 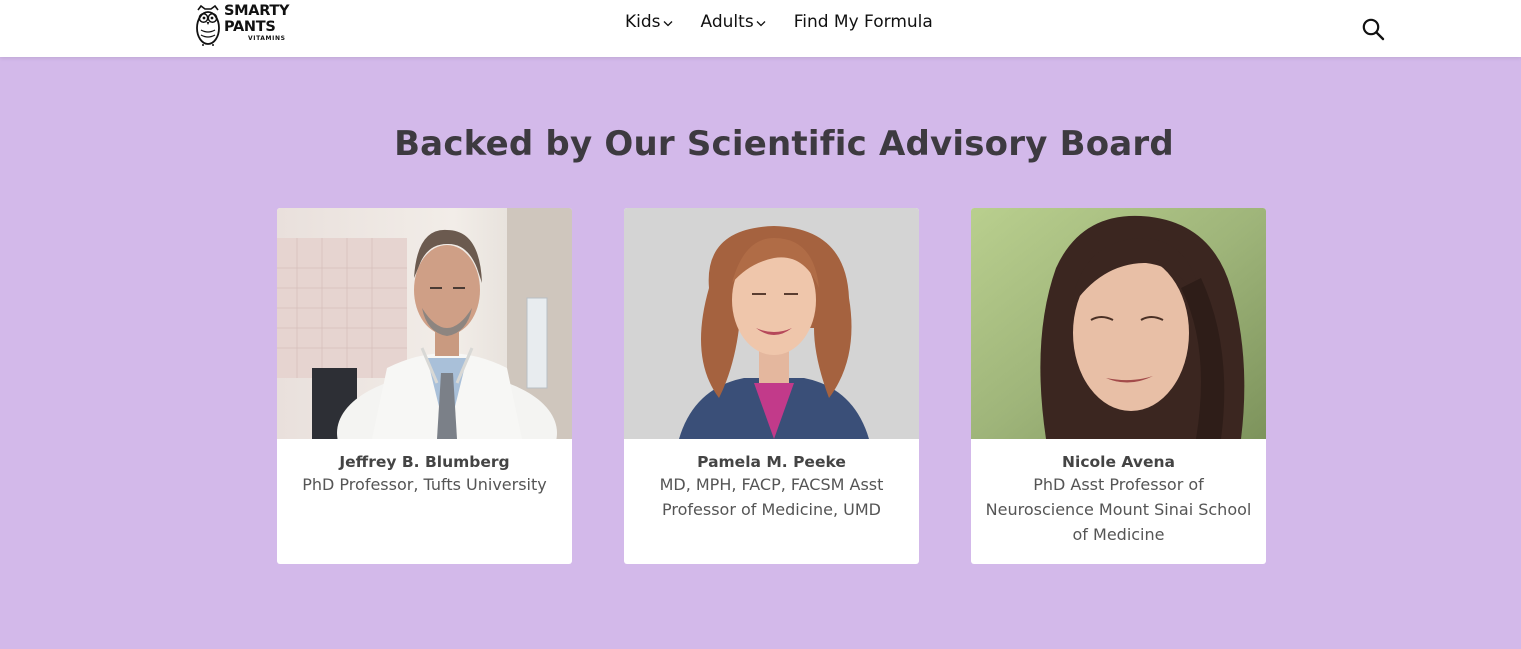 What do you see at coordinates (1373, 29) in the screenshot?
I see `search-icon` at bounding box center [1373, 29].